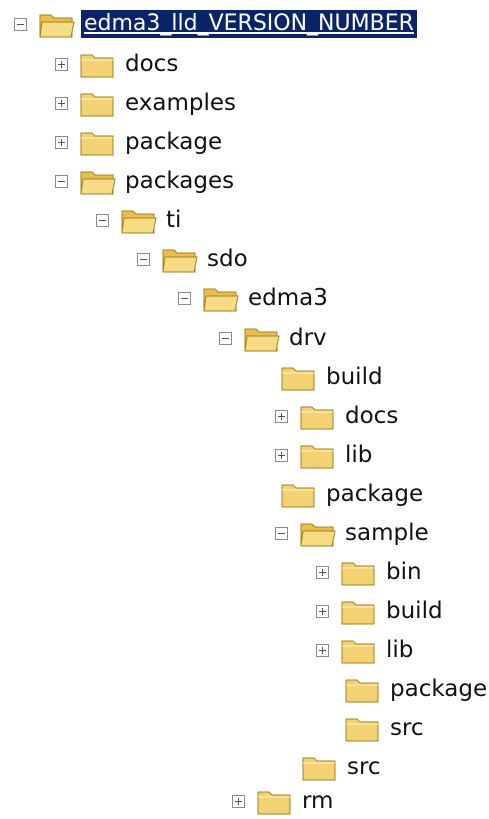 The width and height of the screenshot is (489, 819). Describe the element at coordinates (227, 259) in the screenshot. I see `tree-node-label: sdo` at that location.